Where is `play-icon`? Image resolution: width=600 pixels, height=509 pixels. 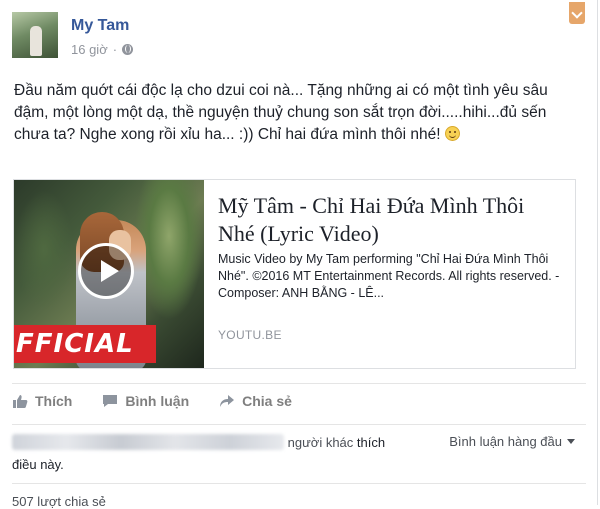 play-icon is located at coordinates (106, 271).